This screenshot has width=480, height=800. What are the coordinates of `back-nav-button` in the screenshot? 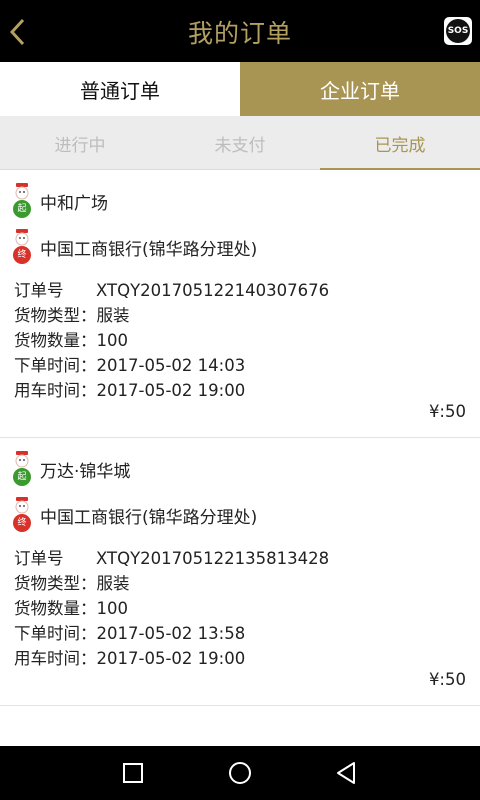 It's located at (346, 773).